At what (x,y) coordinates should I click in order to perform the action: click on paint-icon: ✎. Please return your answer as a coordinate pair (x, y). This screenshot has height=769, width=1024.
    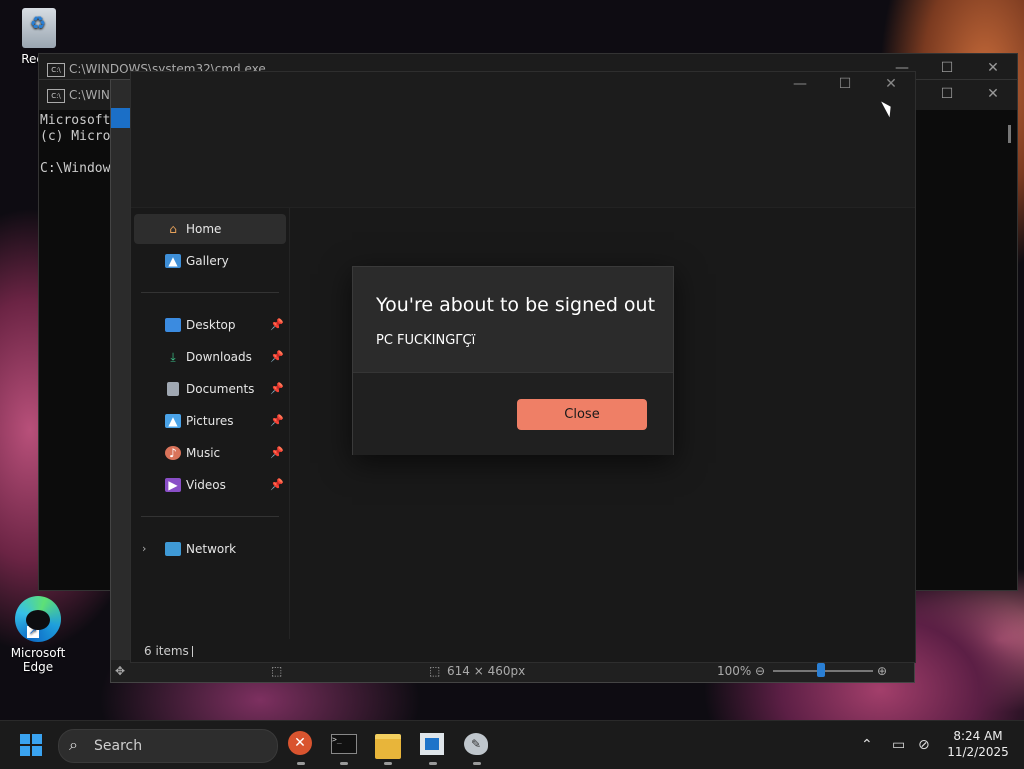
    Looking at the image, I should click on (476, 744).